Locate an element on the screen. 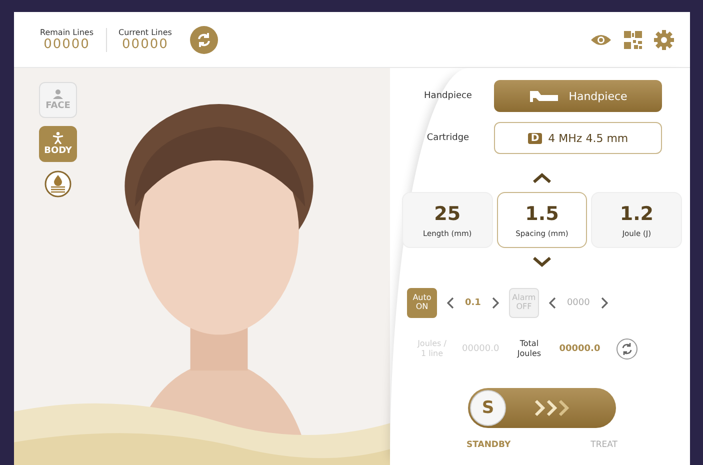  standby-treat-switch: S is located at coordinates (542, 408).